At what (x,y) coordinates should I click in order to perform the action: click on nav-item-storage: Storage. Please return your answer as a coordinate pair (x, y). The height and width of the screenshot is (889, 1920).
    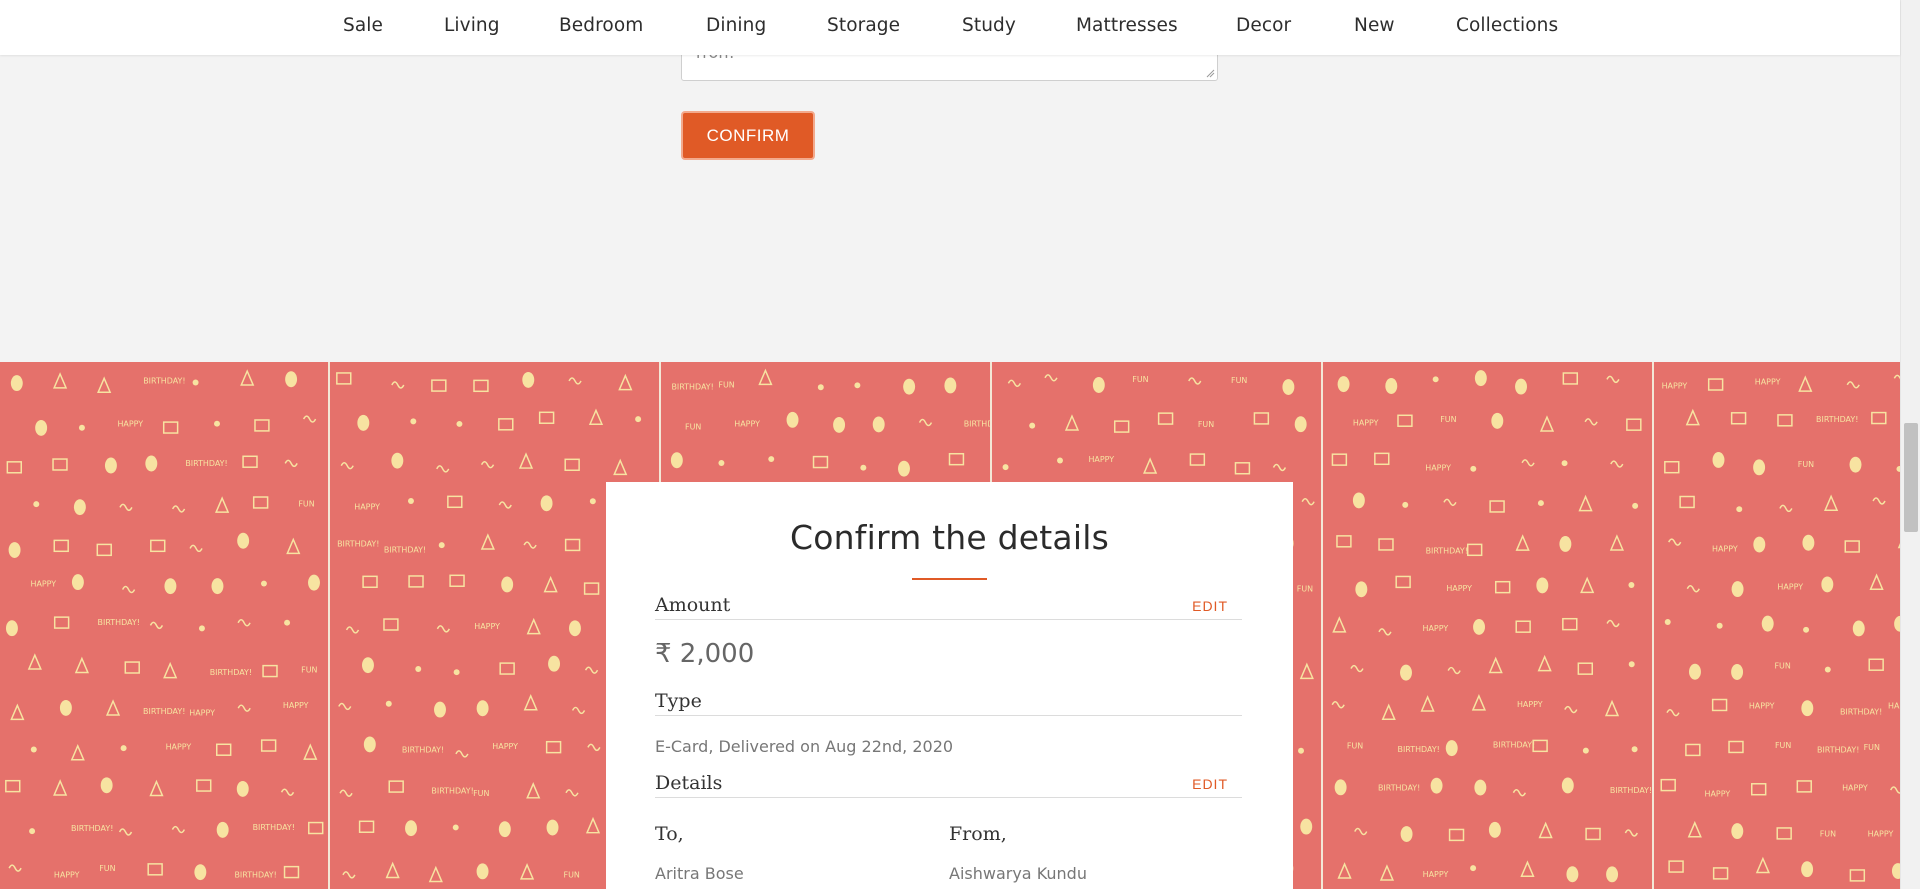
    Looking at the image, I should click on (863, 25).